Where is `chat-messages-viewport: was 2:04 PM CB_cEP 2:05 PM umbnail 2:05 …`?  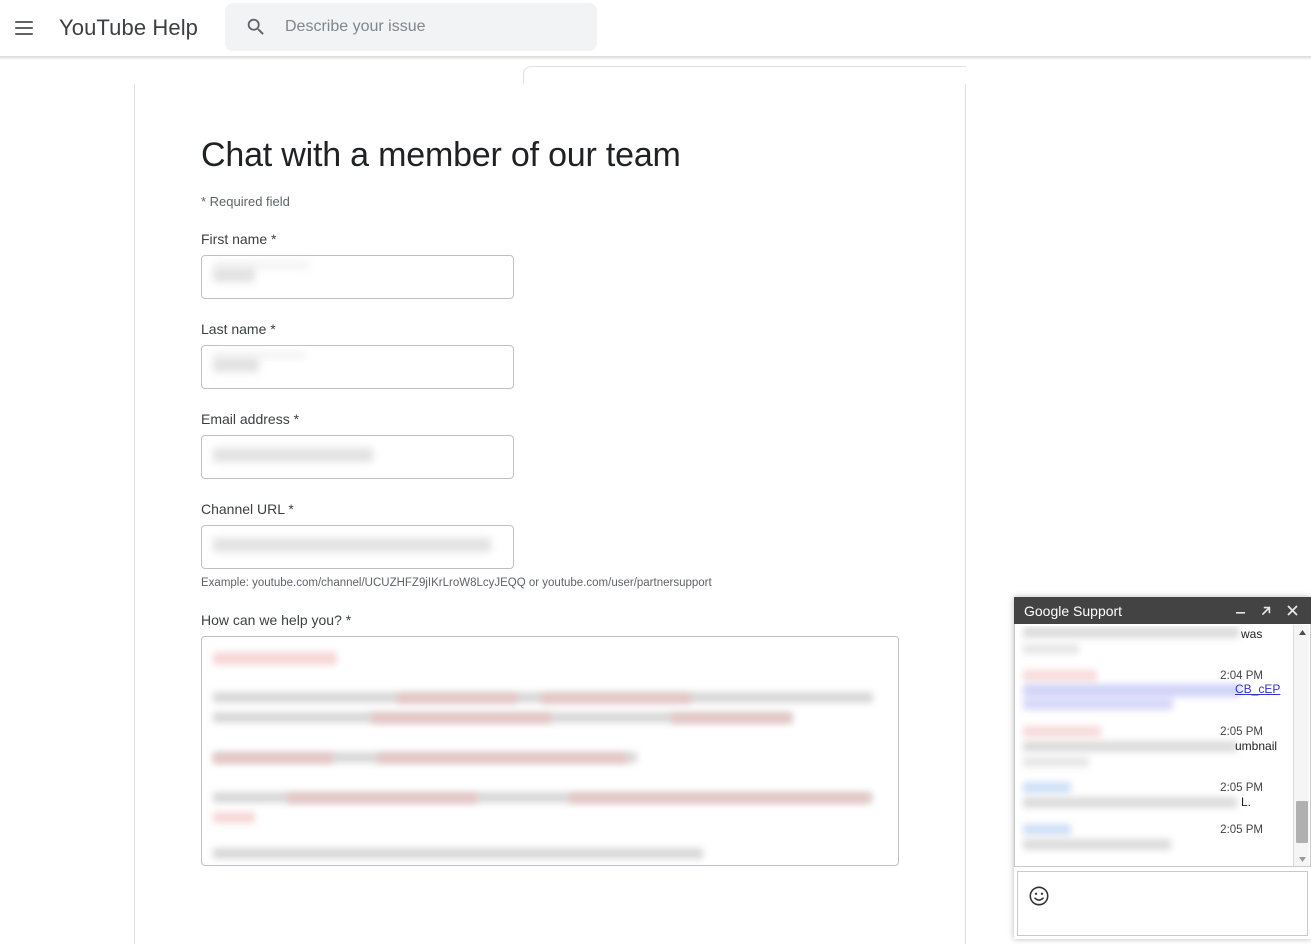
chat-messages-viewport: was 2:04 PM CB_cEP 2:05 PM umbnail 2:05 … is located at coordinates (1153, 745).